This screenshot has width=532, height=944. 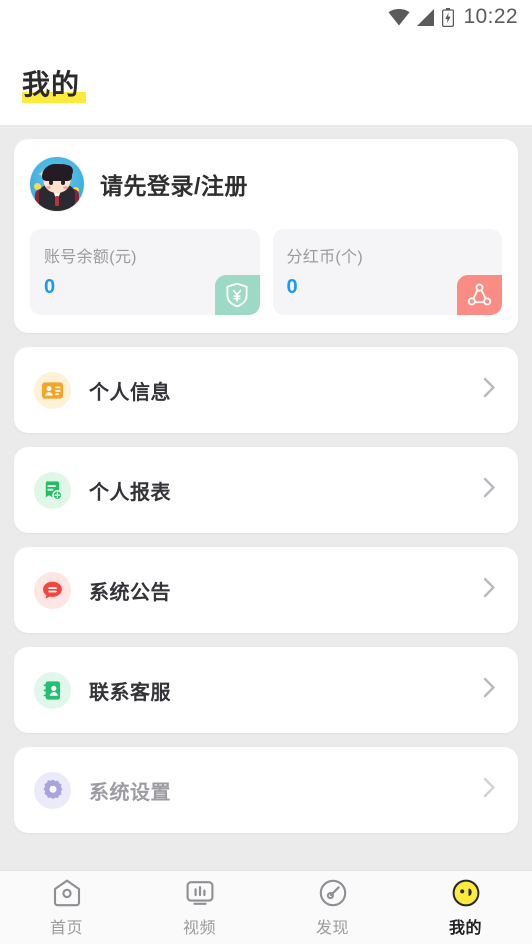 What do you see at coordinates (130, 592) in the screenshot?
I see `menu-item-label: 系统公告` at bounding box center [130, 592].